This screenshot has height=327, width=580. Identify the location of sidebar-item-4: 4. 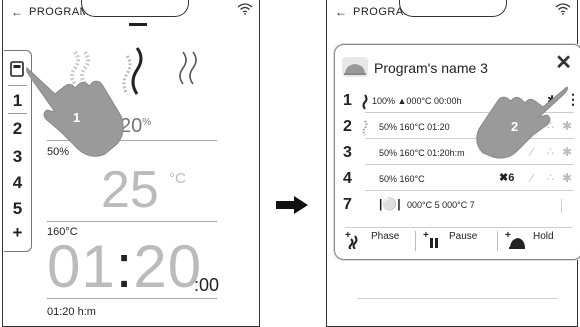
(17, 183).